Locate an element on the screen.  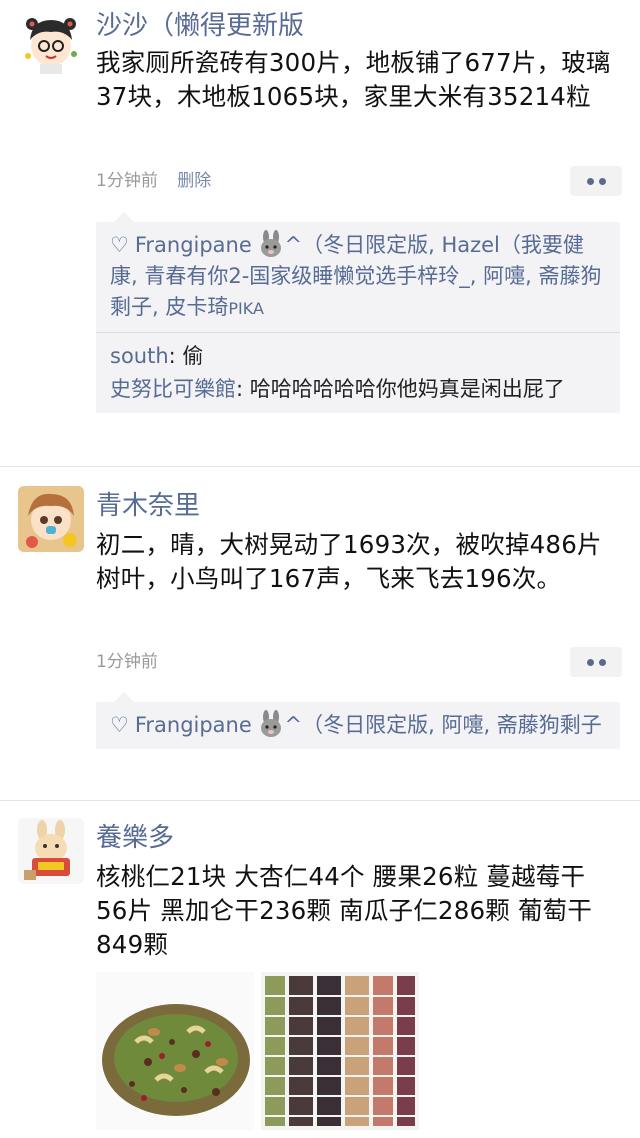
like-names-rest: （冬日限定版, 阿嚏, 斋藤狗剩子 is located at coordinates (452, 725).